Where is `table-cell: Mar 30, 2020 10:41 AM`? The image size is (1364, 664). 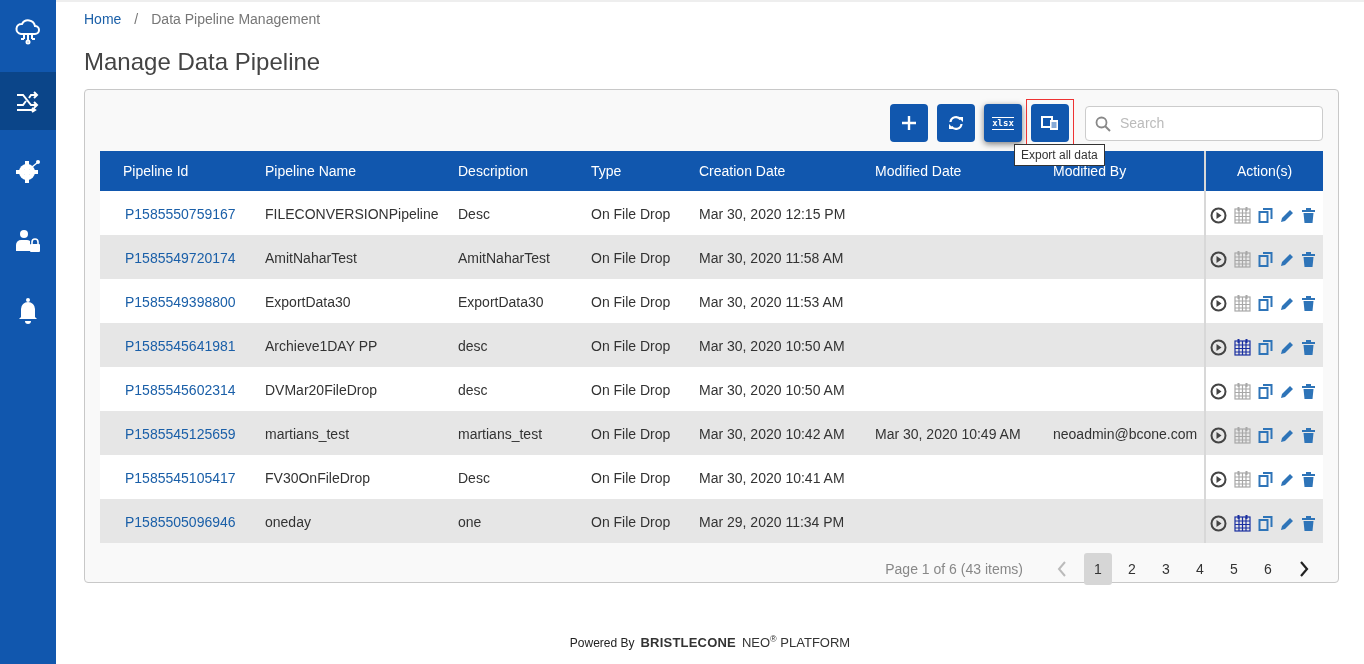 table-cell: Mar 30, 2020 10:41 AM is located at coordinates (772, 477).